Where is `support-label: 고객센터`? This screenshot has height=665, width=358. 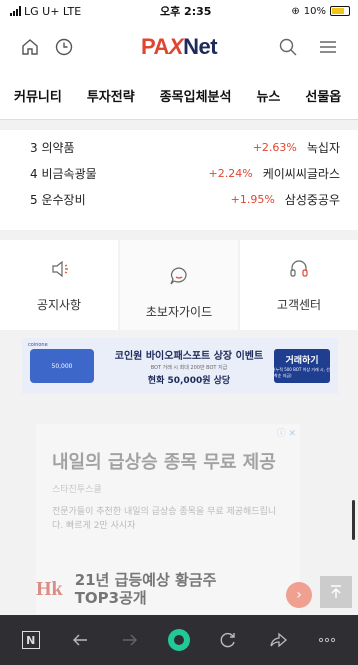
support-label: 고객센터 is located at coordinates (299, 304).